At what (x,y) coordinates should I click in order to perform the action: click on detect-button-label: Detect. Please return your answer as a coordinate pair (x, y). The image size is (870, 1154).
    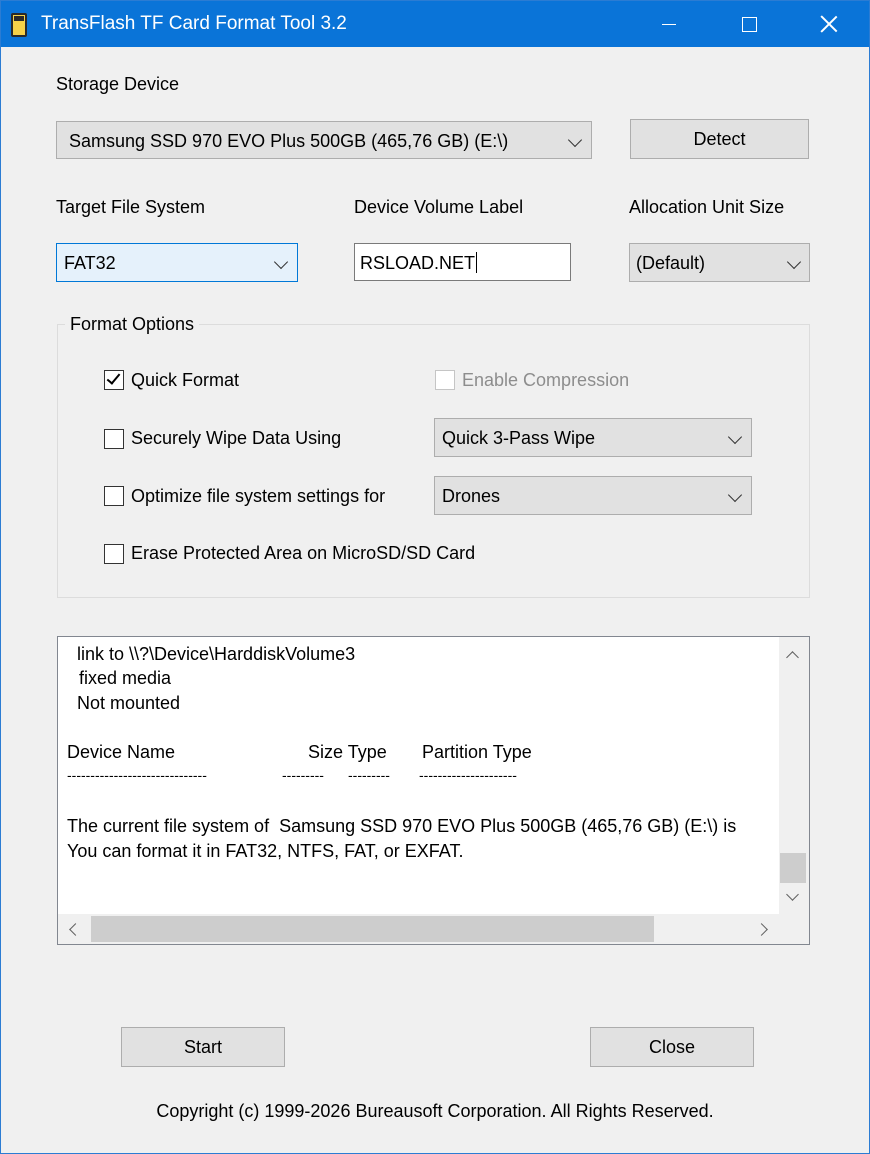
    Looking at the image, I should click on (719, 139).